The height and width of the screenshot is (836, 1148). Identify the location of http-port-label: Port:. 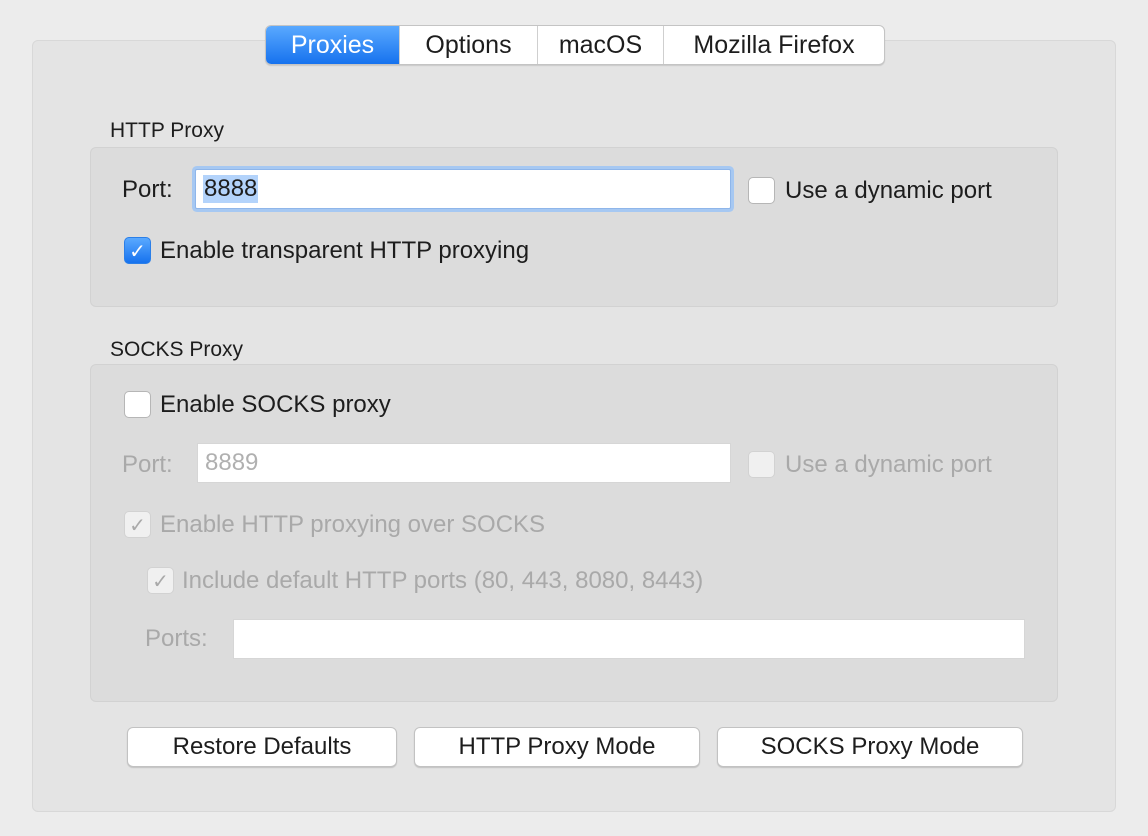
(147, 189).